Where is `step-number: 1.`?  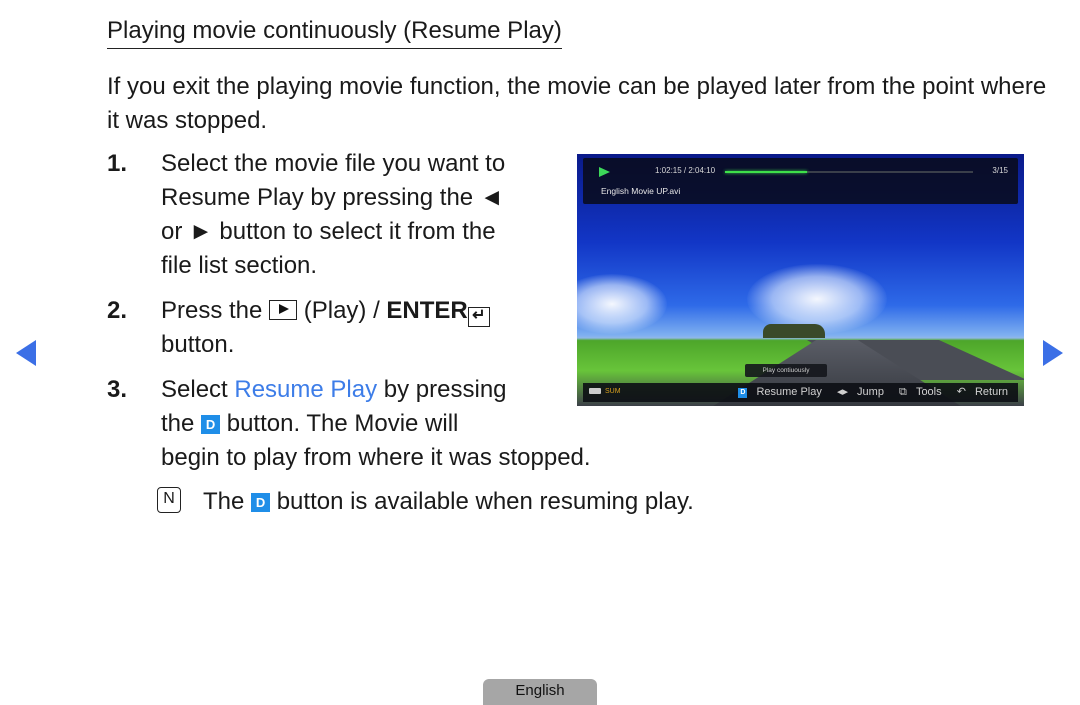
step-number: 1. is located at coordinates (117, 163).